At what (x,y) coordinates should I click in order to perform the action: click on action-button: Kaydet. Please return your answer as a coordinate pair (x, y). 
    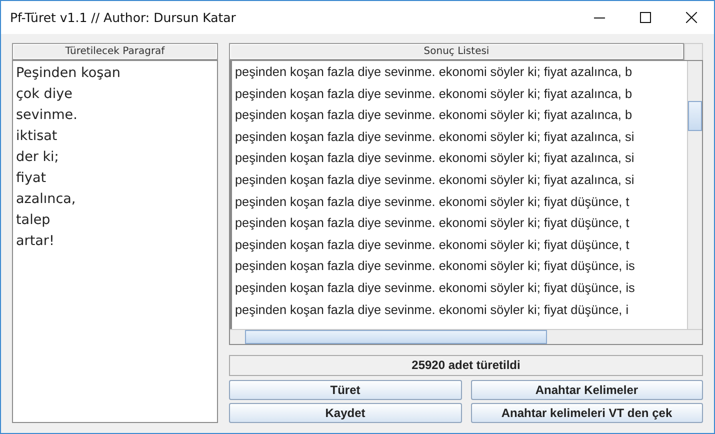
    Looking at the image, I should click on (345, 413).